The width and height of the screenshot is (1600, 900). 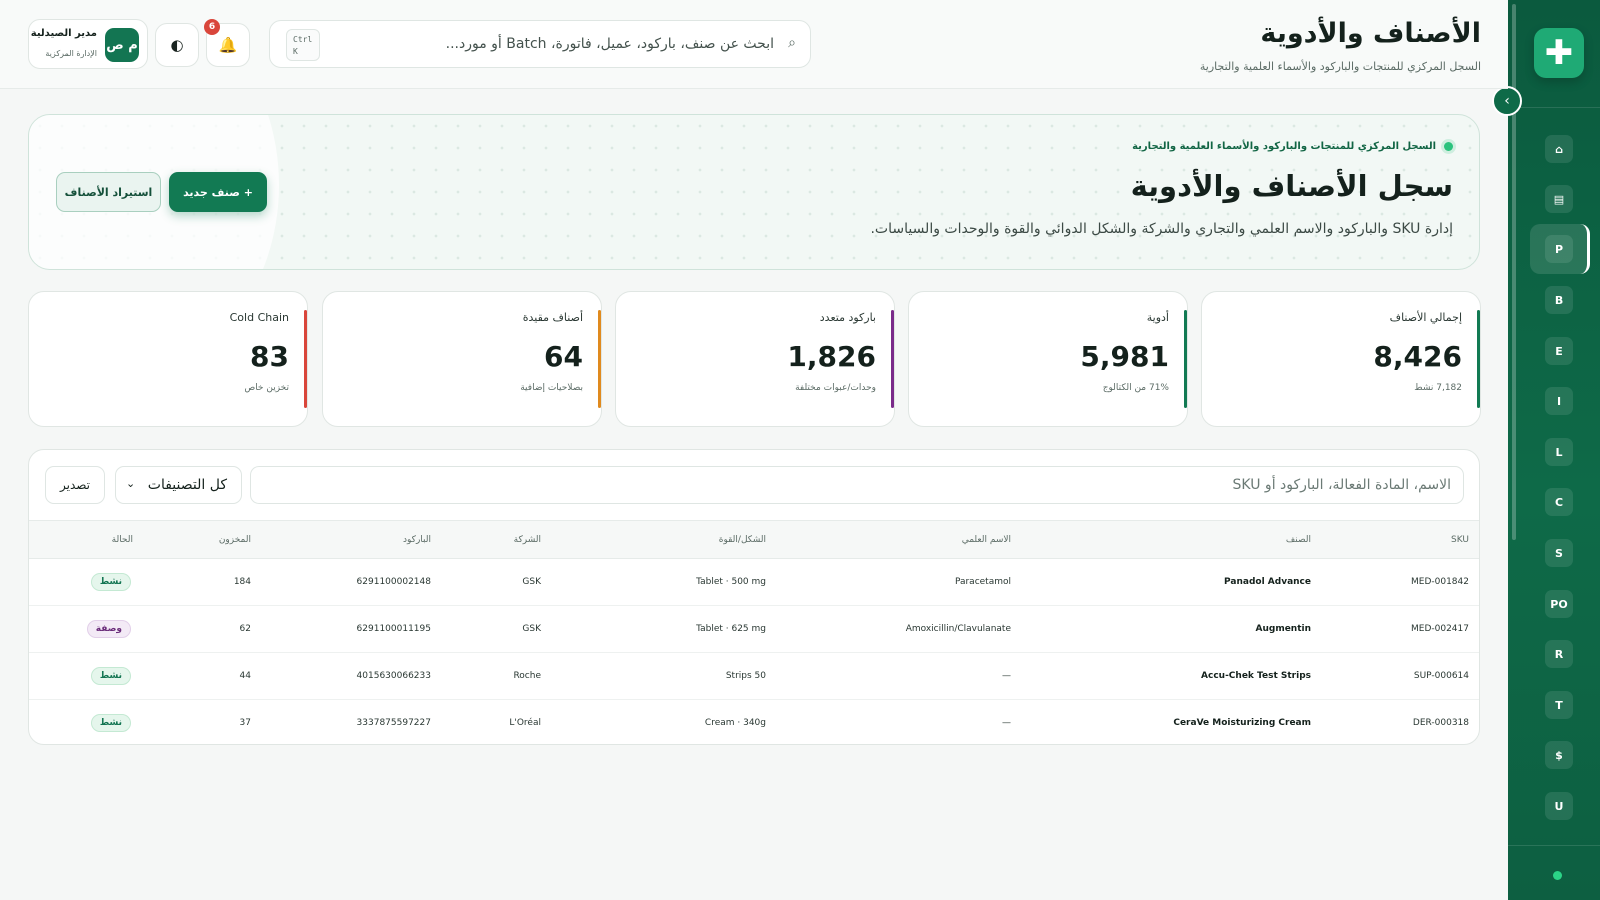 I want to click on sidebar-letter-t: T, so click(x=1559, y=705).